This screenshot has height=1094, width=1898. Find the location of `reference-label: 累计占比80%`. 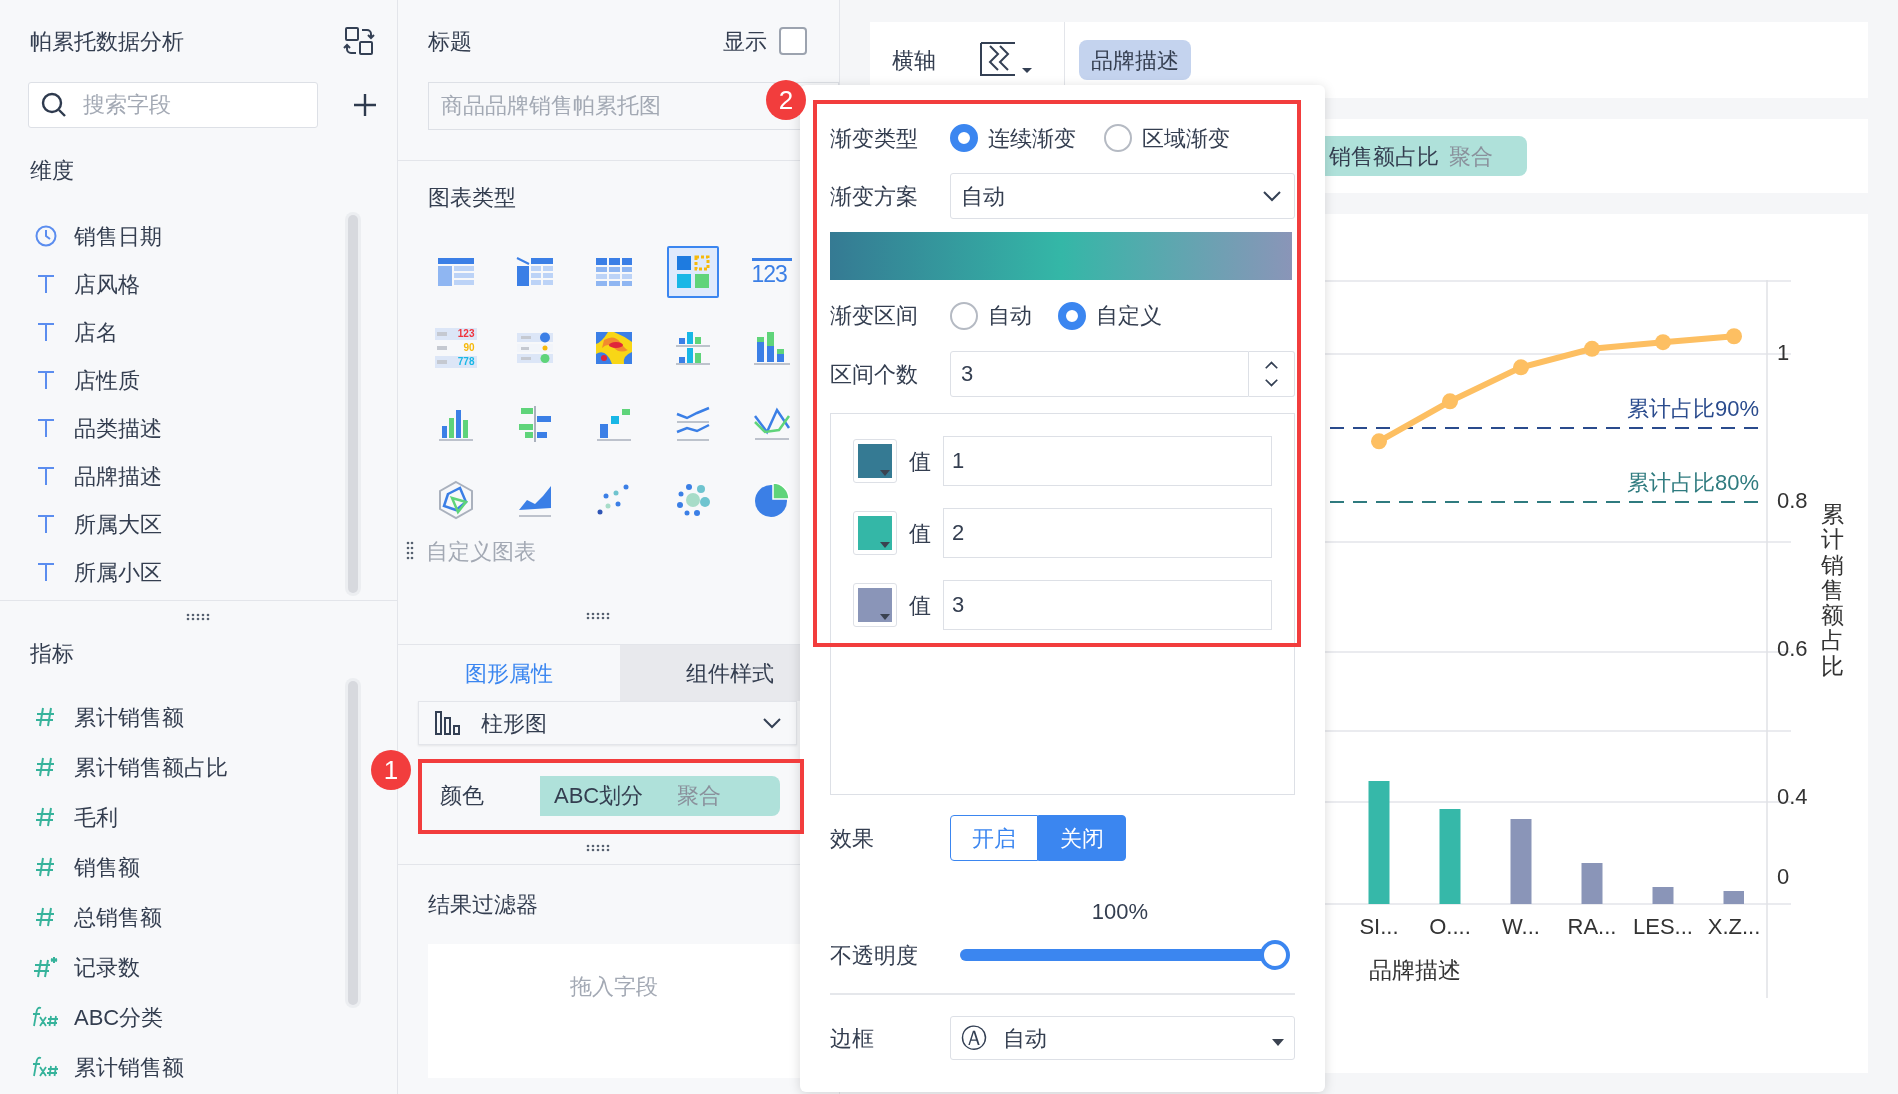

reference-label: 累计占比80% is located at coordinates (1692, 482).